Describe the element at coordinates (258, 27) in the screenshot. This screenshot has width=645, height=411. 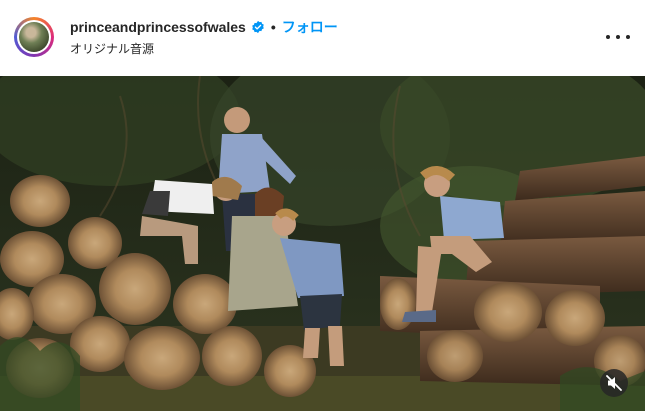
I see `verified-badge-icon` at that location.